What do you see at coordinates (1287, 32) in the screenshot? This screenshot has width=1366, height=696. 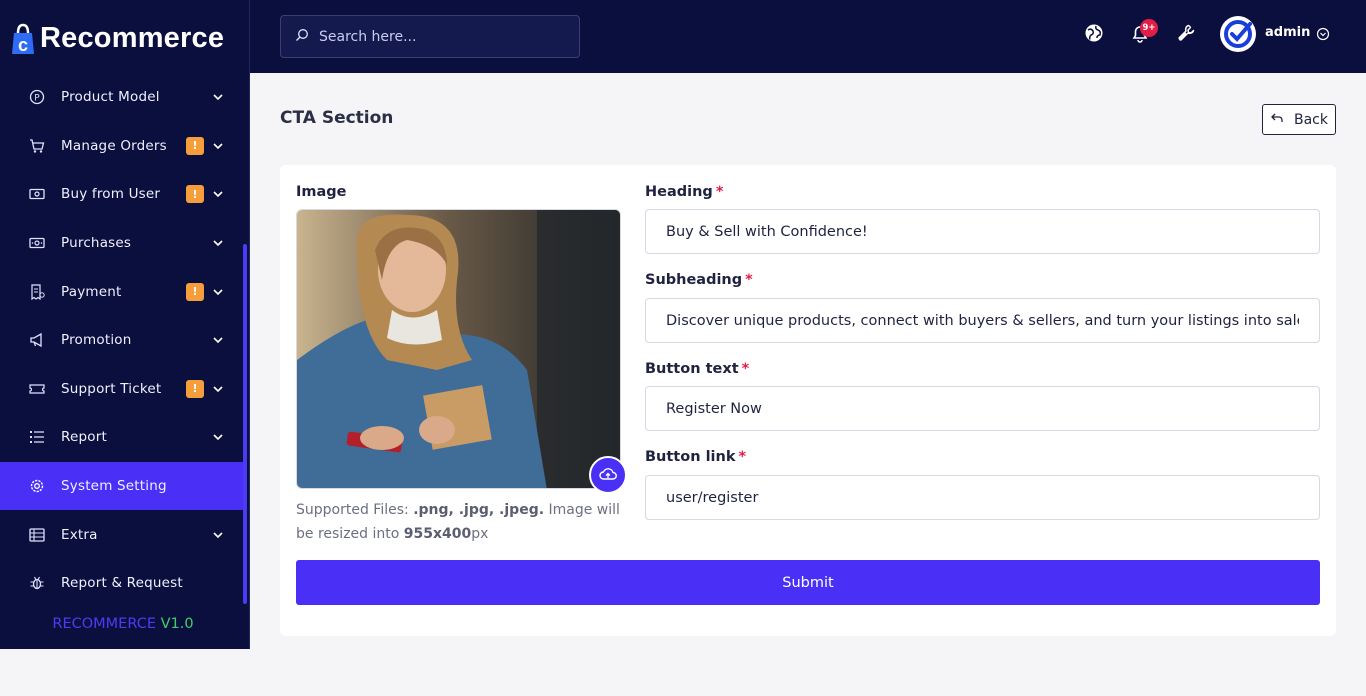 I see `user-name: admin` at bounding box center [1287, 32].